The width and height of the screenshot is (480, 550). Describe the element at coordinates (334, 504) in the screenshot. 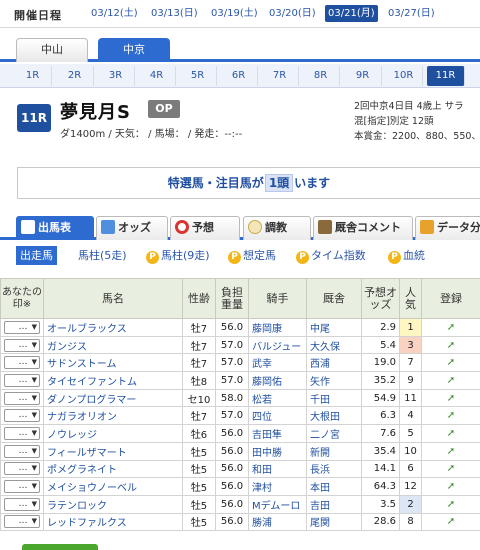

I see `stable-name: 吉田` at that location.